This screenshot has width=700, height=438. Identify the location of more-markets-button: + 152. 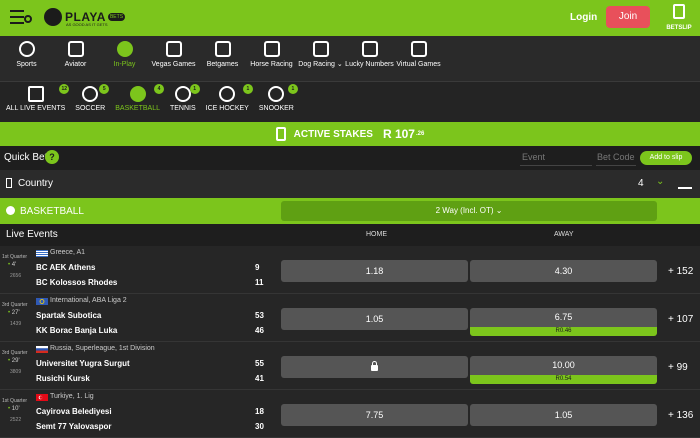
(680, 271).